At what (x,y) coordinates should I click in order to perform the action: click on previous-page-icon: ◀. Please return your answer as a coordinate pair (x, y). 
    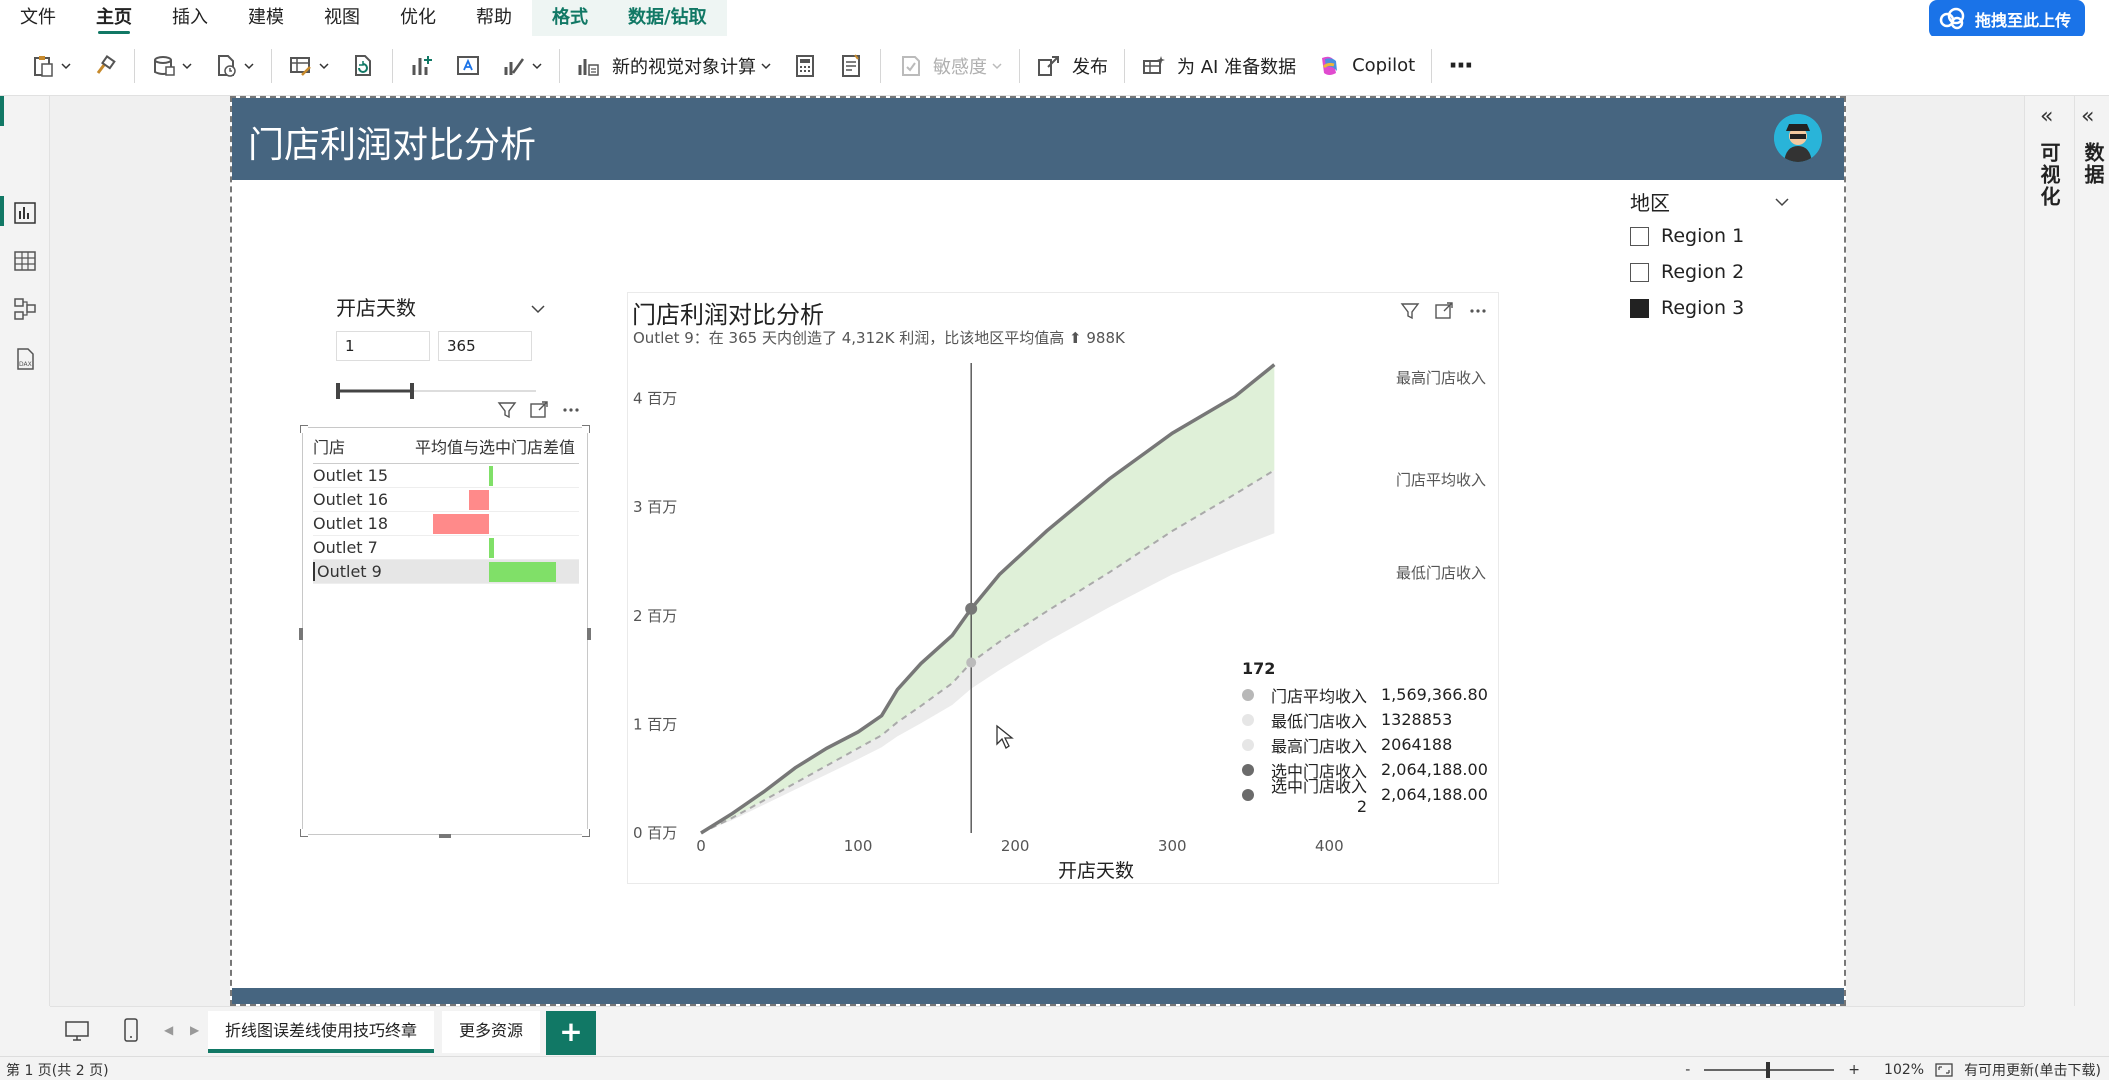
    Looking at the image, I should click on (168, 1030).